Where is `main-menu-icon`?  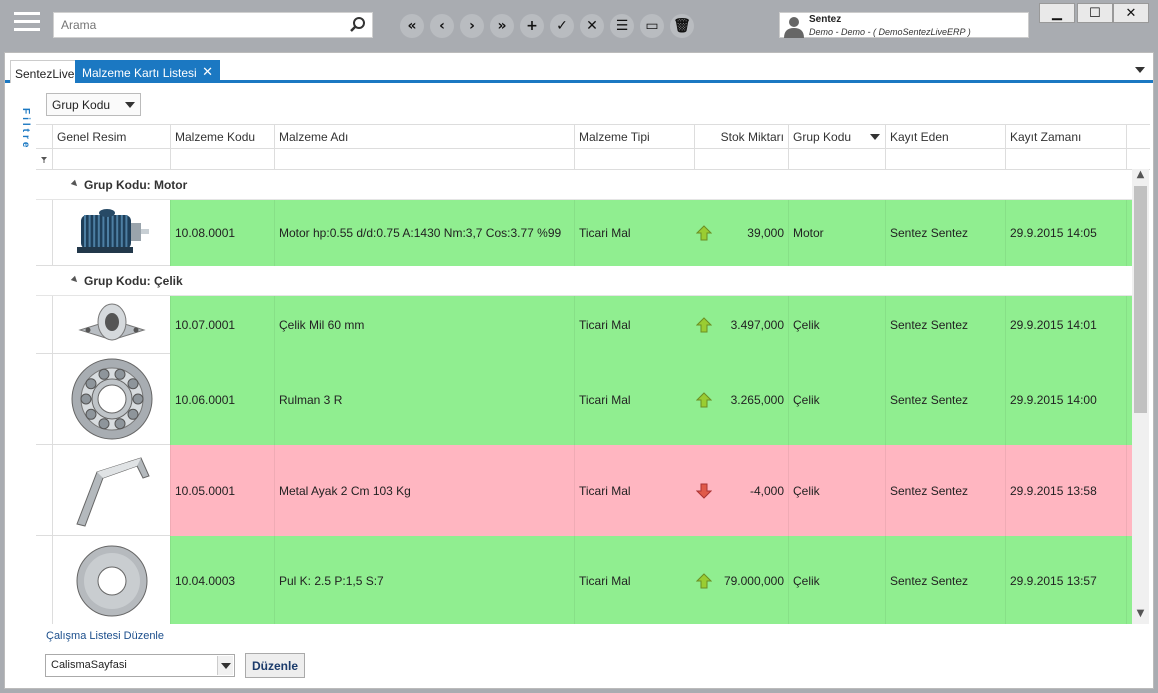
main-menu-icon is located at coordinates (27, 24).